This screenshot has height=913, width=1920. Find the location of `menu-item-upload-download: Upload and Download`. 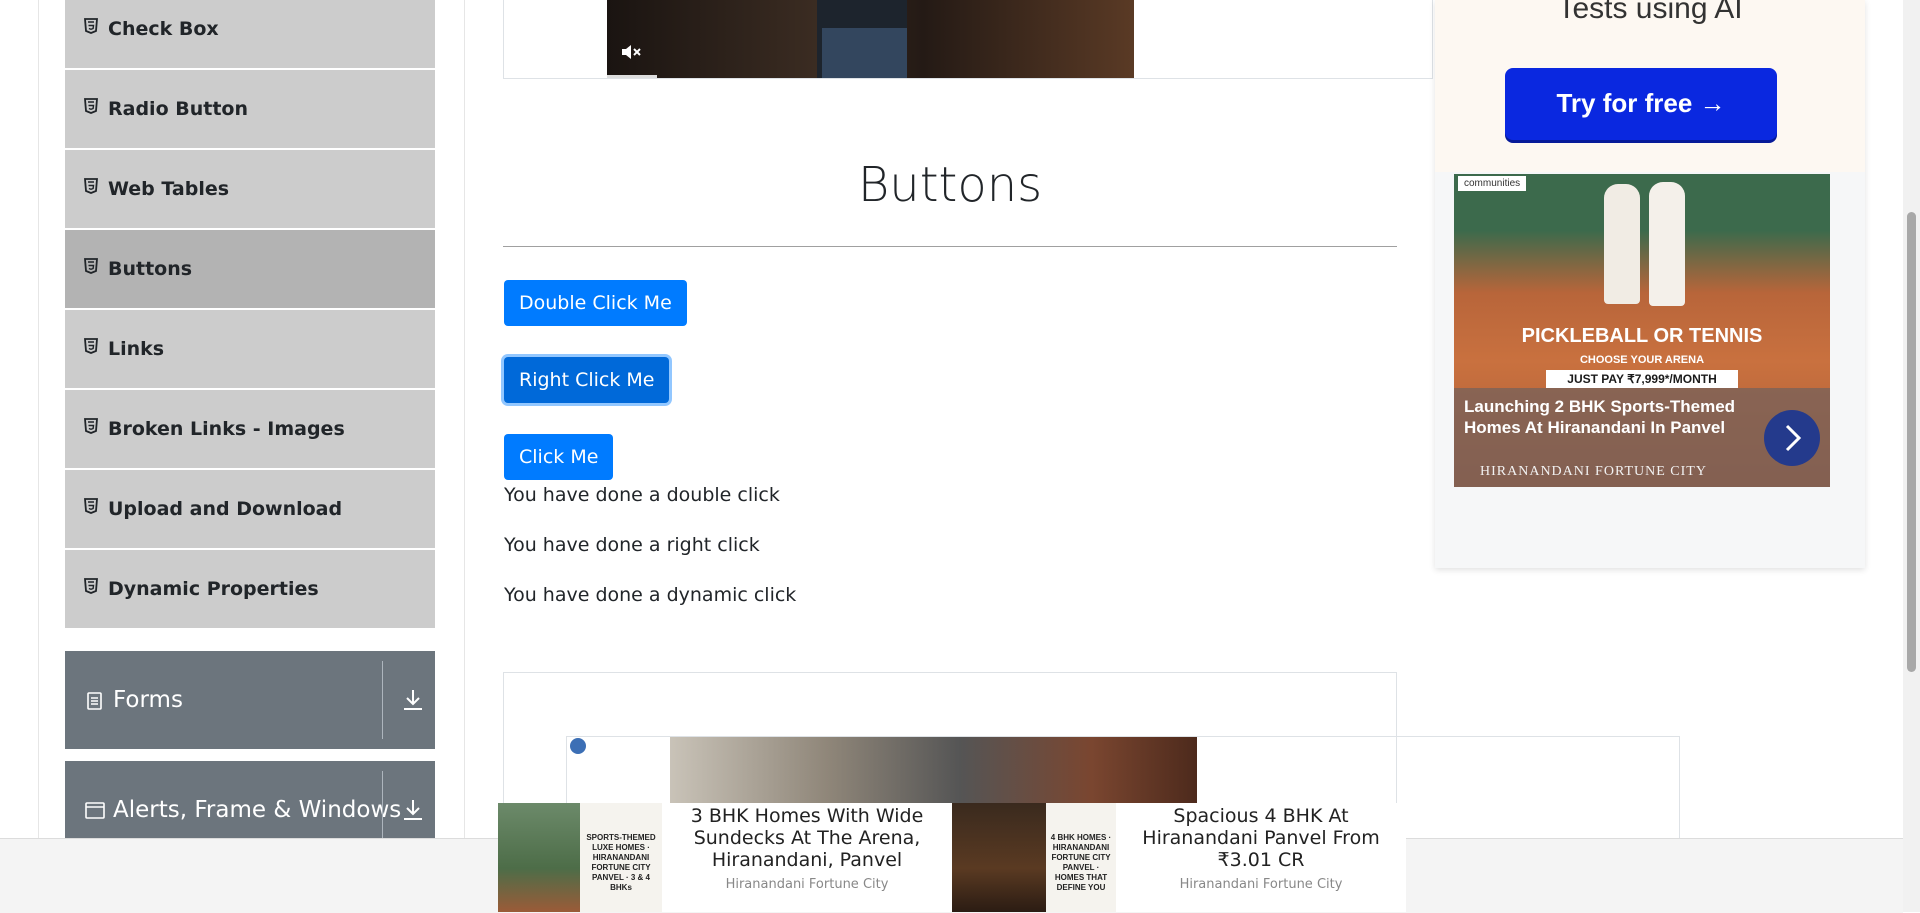

menu-item-upload-download: Upload and Download is located at coordinates (250, 509).